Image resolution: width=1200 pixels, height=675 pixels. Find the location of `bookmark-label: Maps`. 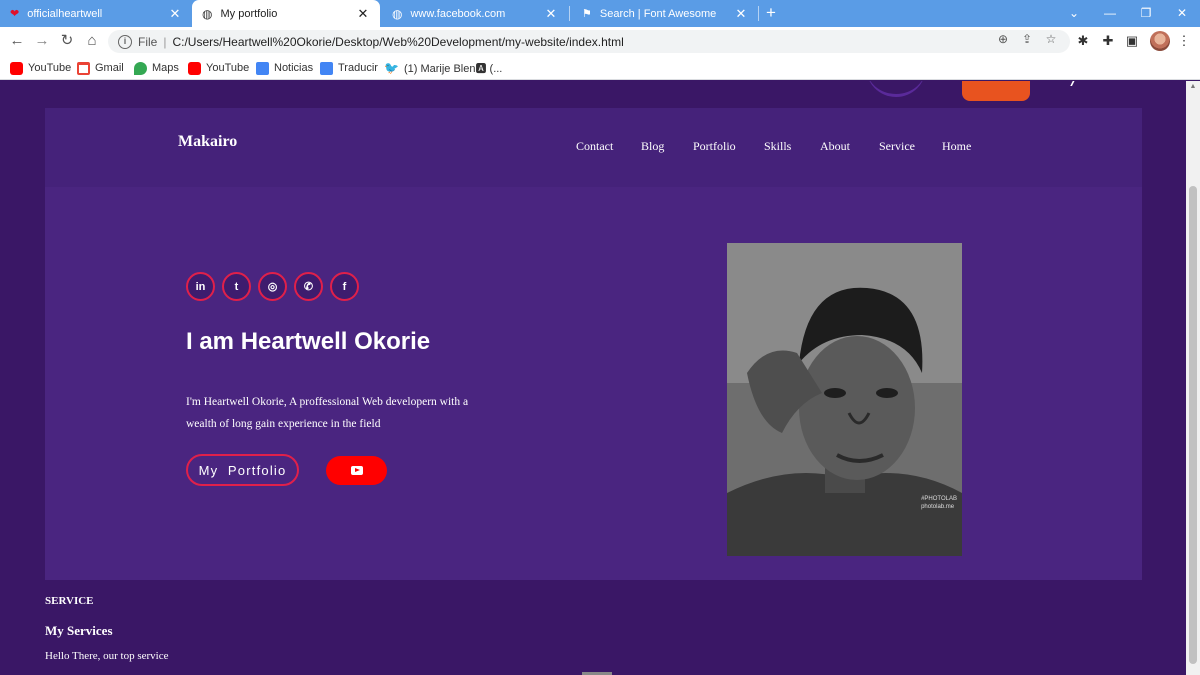

bookmark-label: Maps is located at coordinates (165, 68).